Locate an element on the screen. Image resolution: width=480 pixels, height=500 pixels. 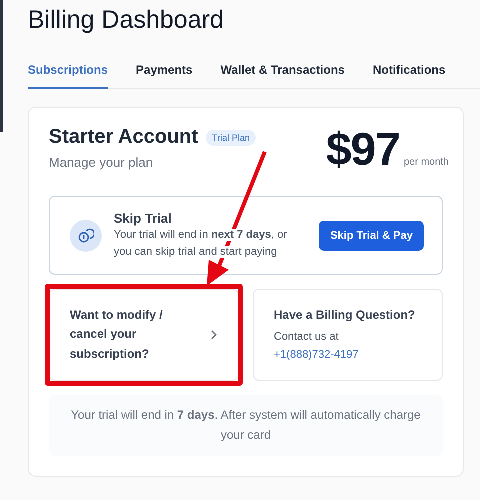
tab: Payments is located at coordinates (164, 76).